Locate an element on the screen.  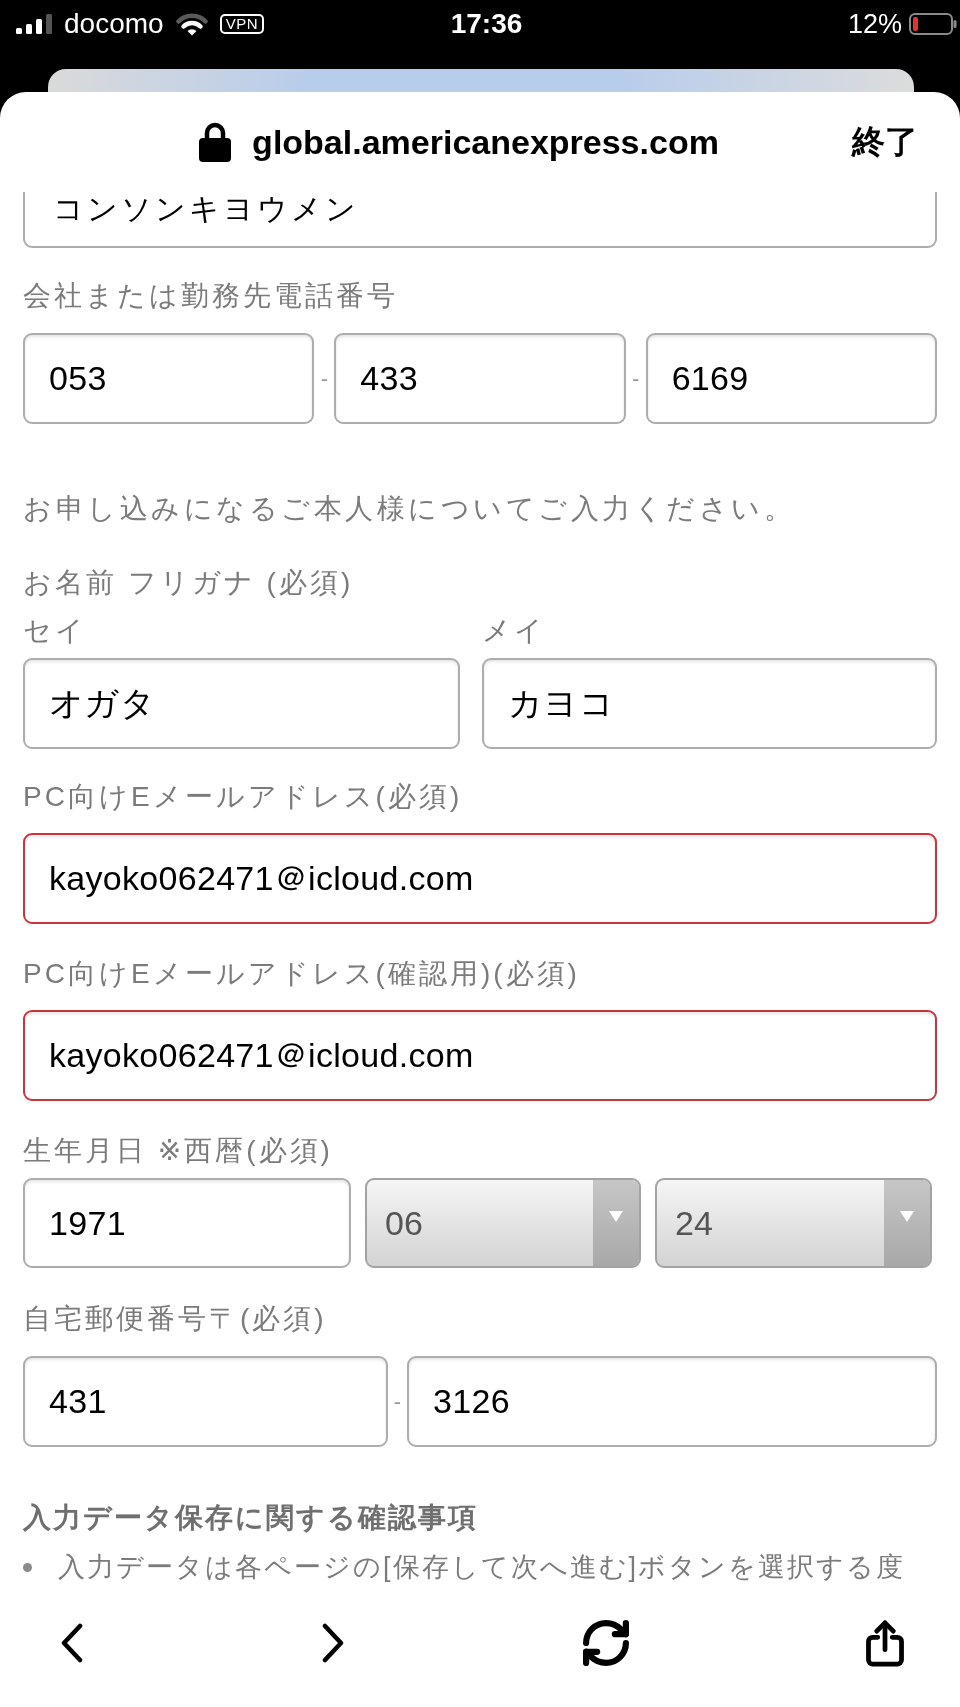
carrier-name: docomo is located at coordinates (114, 24).